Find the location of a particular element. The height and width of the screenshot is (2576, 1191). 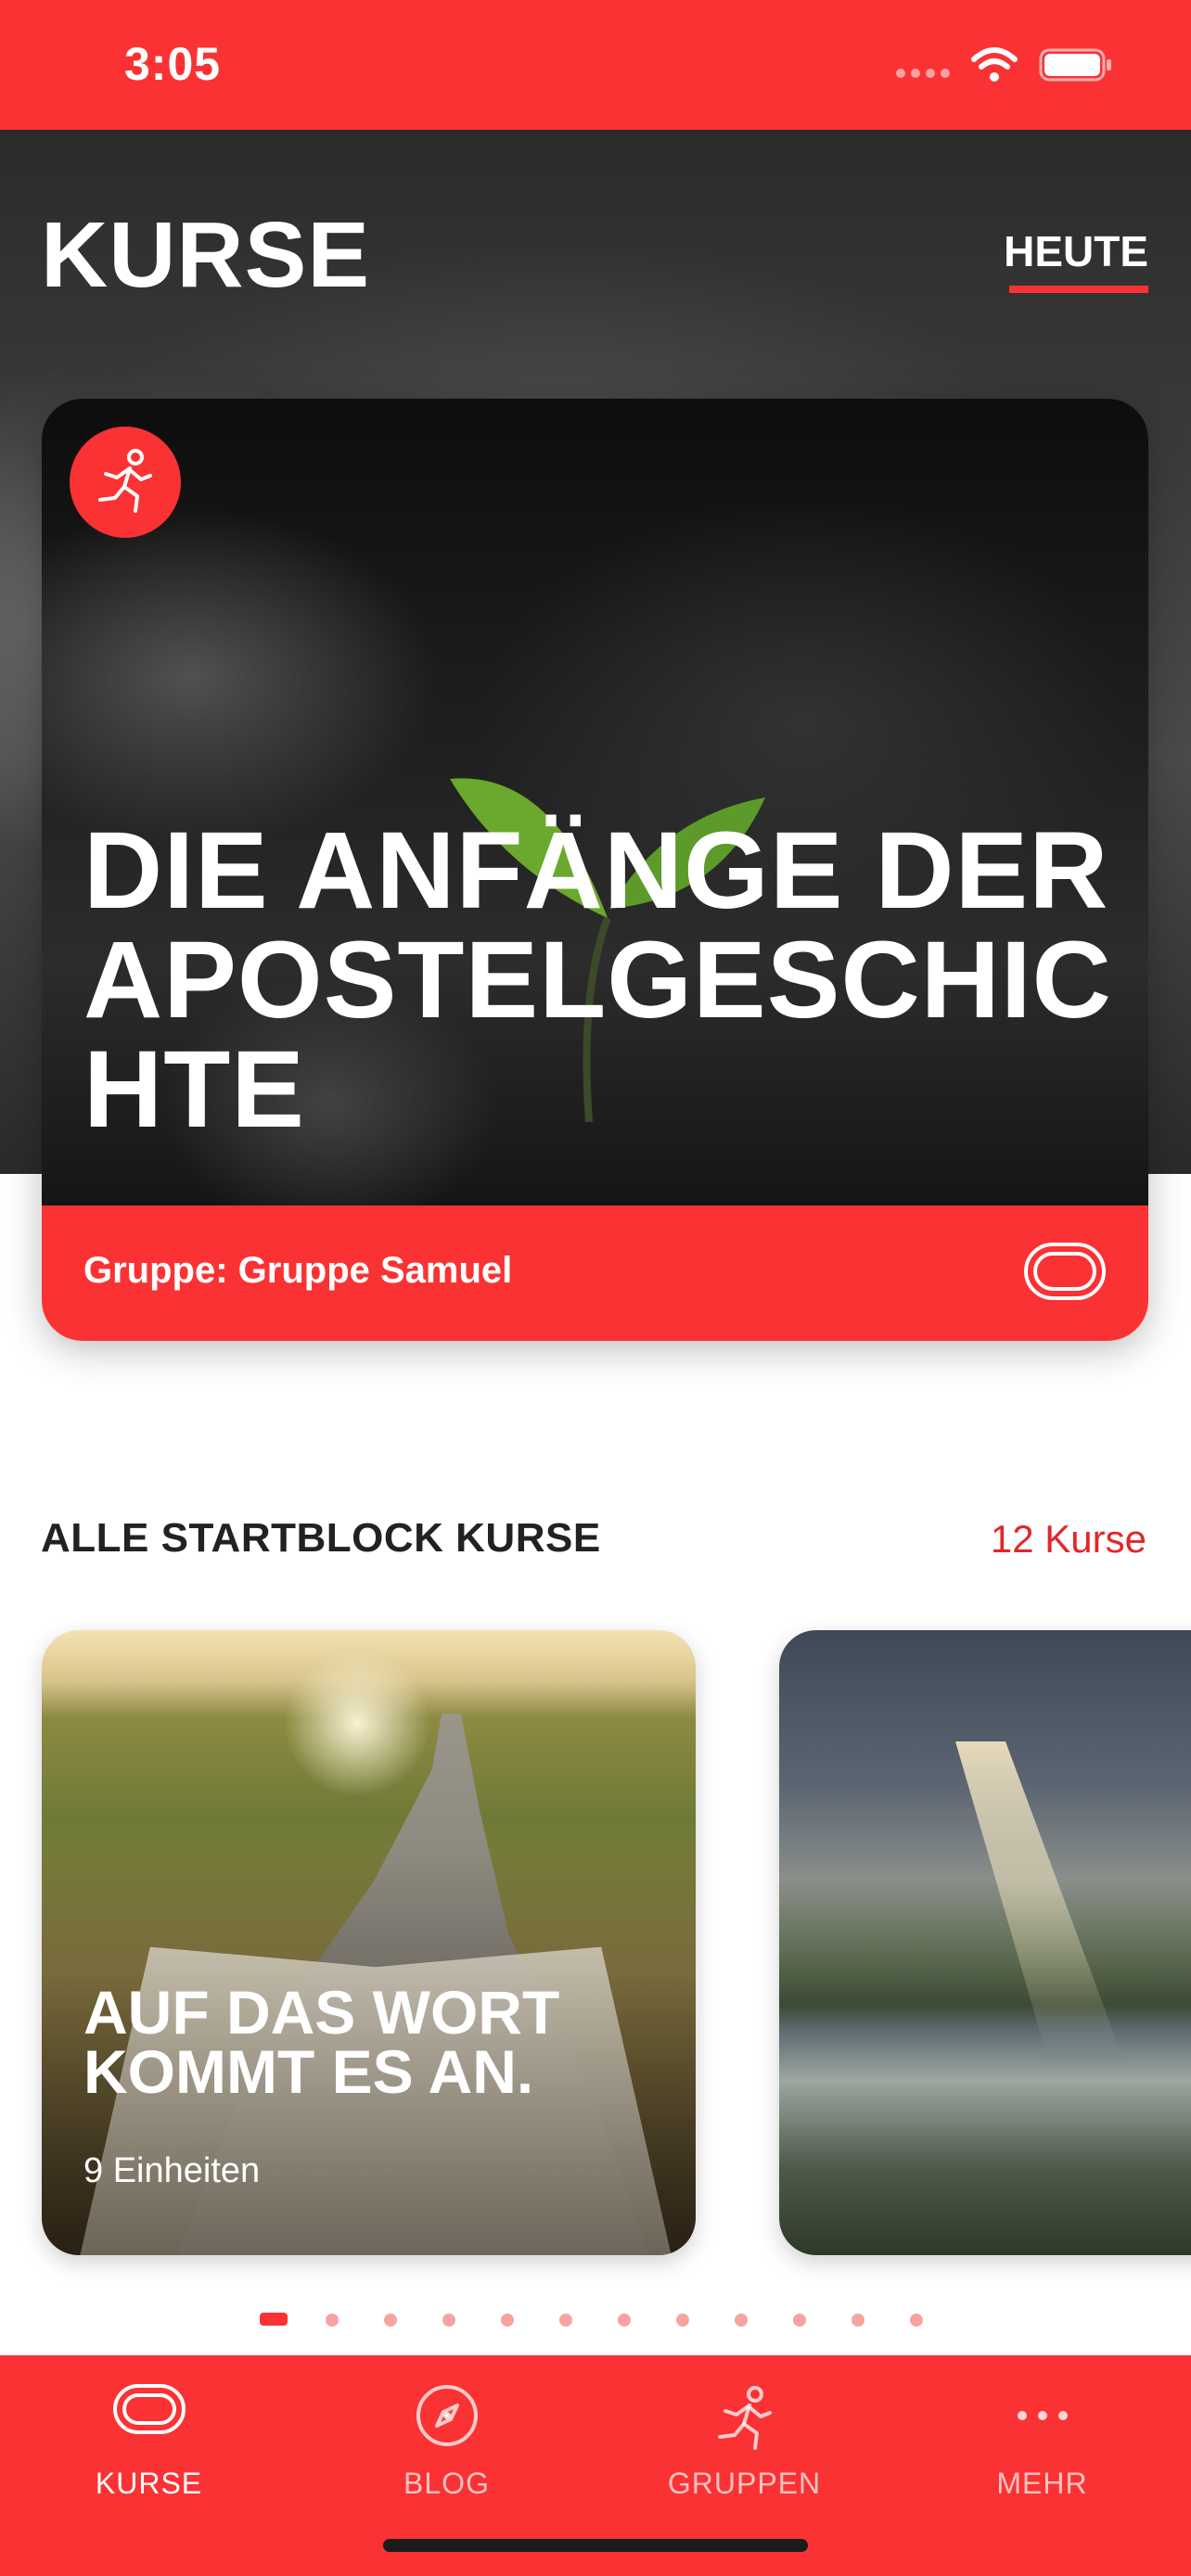

tab-today-underline is located at coordinates (1078, 289).